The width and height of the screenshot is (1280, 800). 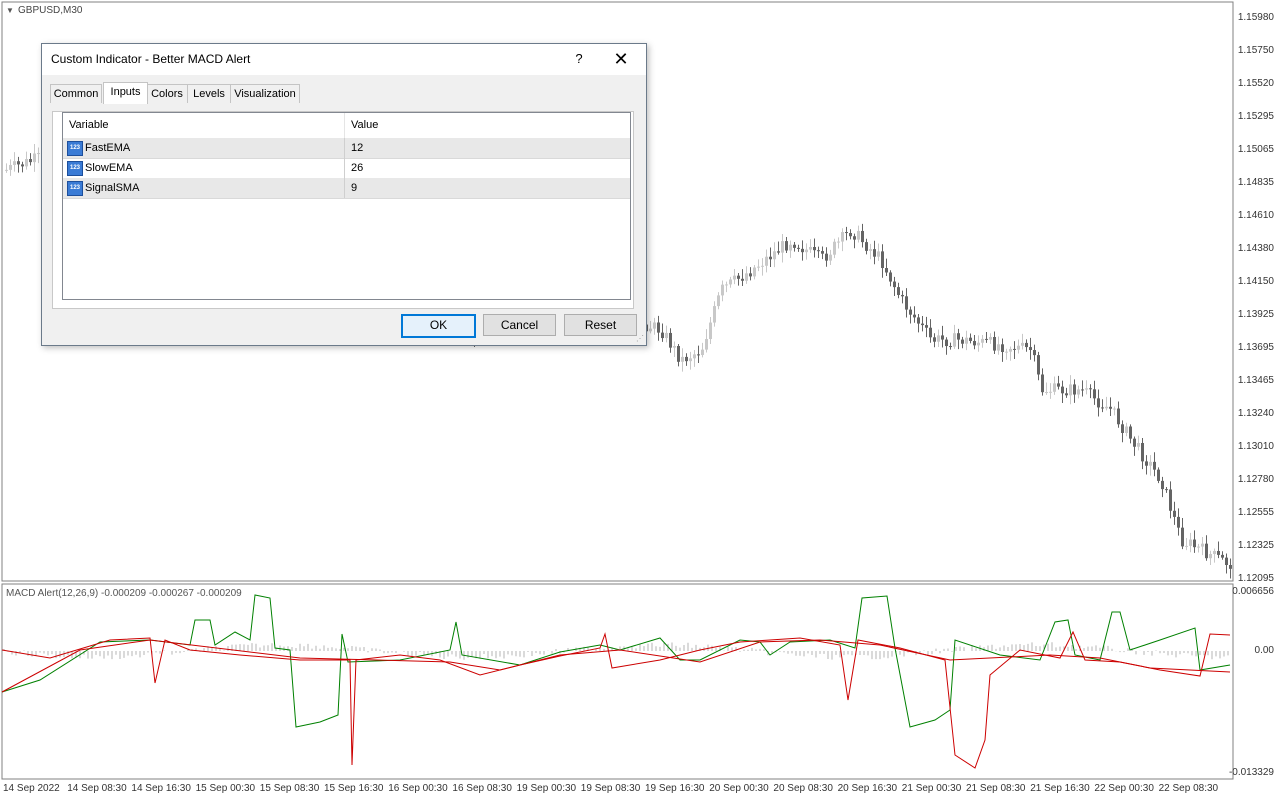 I want to click on time-tick-label: 22 Sep 08:30, so click(x=1188, y=788).